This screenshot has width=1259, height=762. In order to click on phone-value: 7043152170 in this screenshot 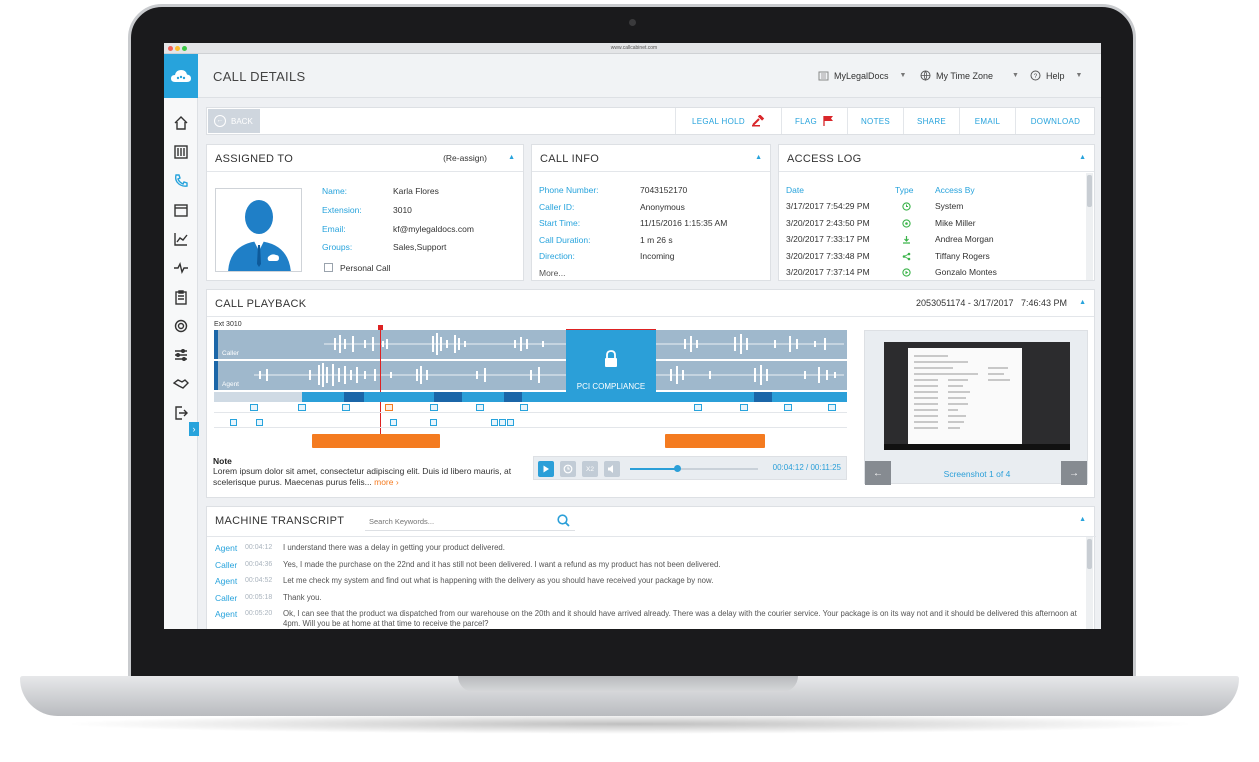, I will do `click(664, 190)`.